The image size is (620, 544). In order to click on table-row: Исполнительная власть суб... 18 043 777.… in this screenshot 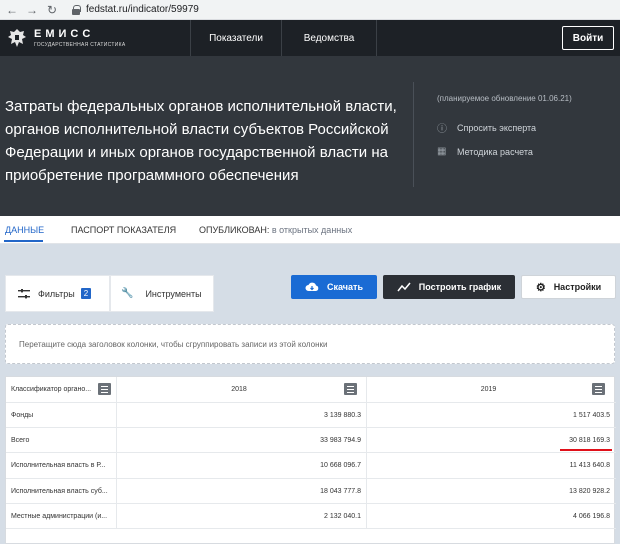, I will do `click(311, 491)`.